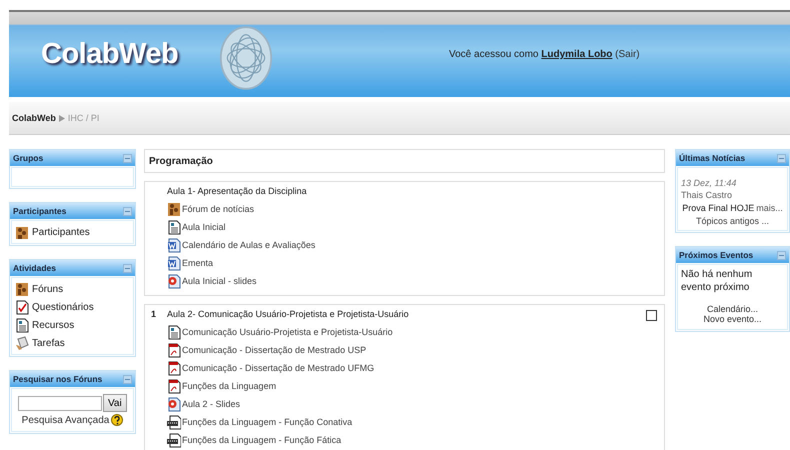 This screenshot has height=450, width=790. What do you see at coordinates (278, 368) in the screenshot?
I see `resource-link: Comunicação - Dissertação de Mestrado UFMG` at bounding box center [278, 368].